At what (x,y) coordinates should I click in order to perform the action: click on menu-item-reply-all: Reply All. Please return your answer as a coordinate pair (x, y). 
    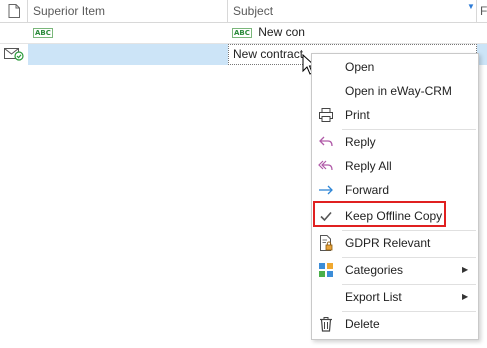
    Looking at the image, I should click on (395, 166).